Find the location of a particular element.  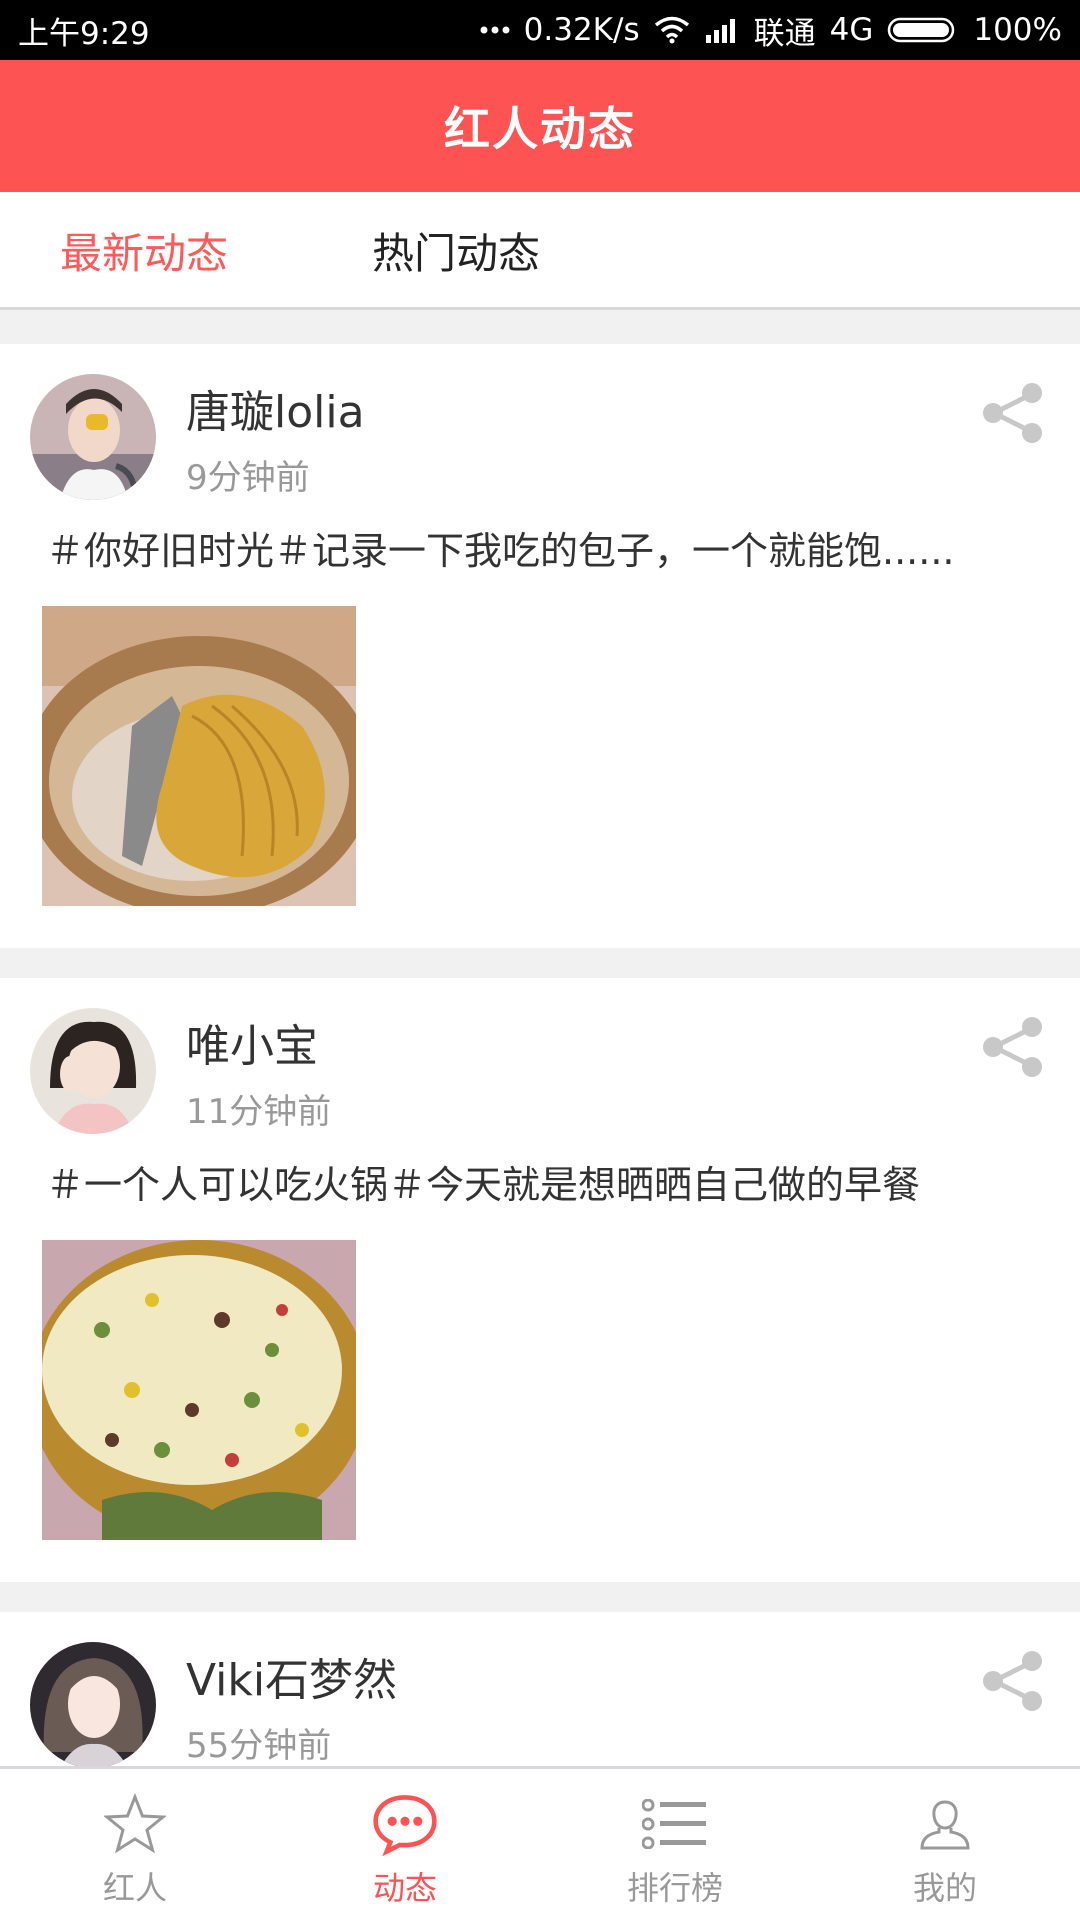

status-bar: 上午9:29 0.32K/s 联通 4G 100% is located at coordinates (540, 30).